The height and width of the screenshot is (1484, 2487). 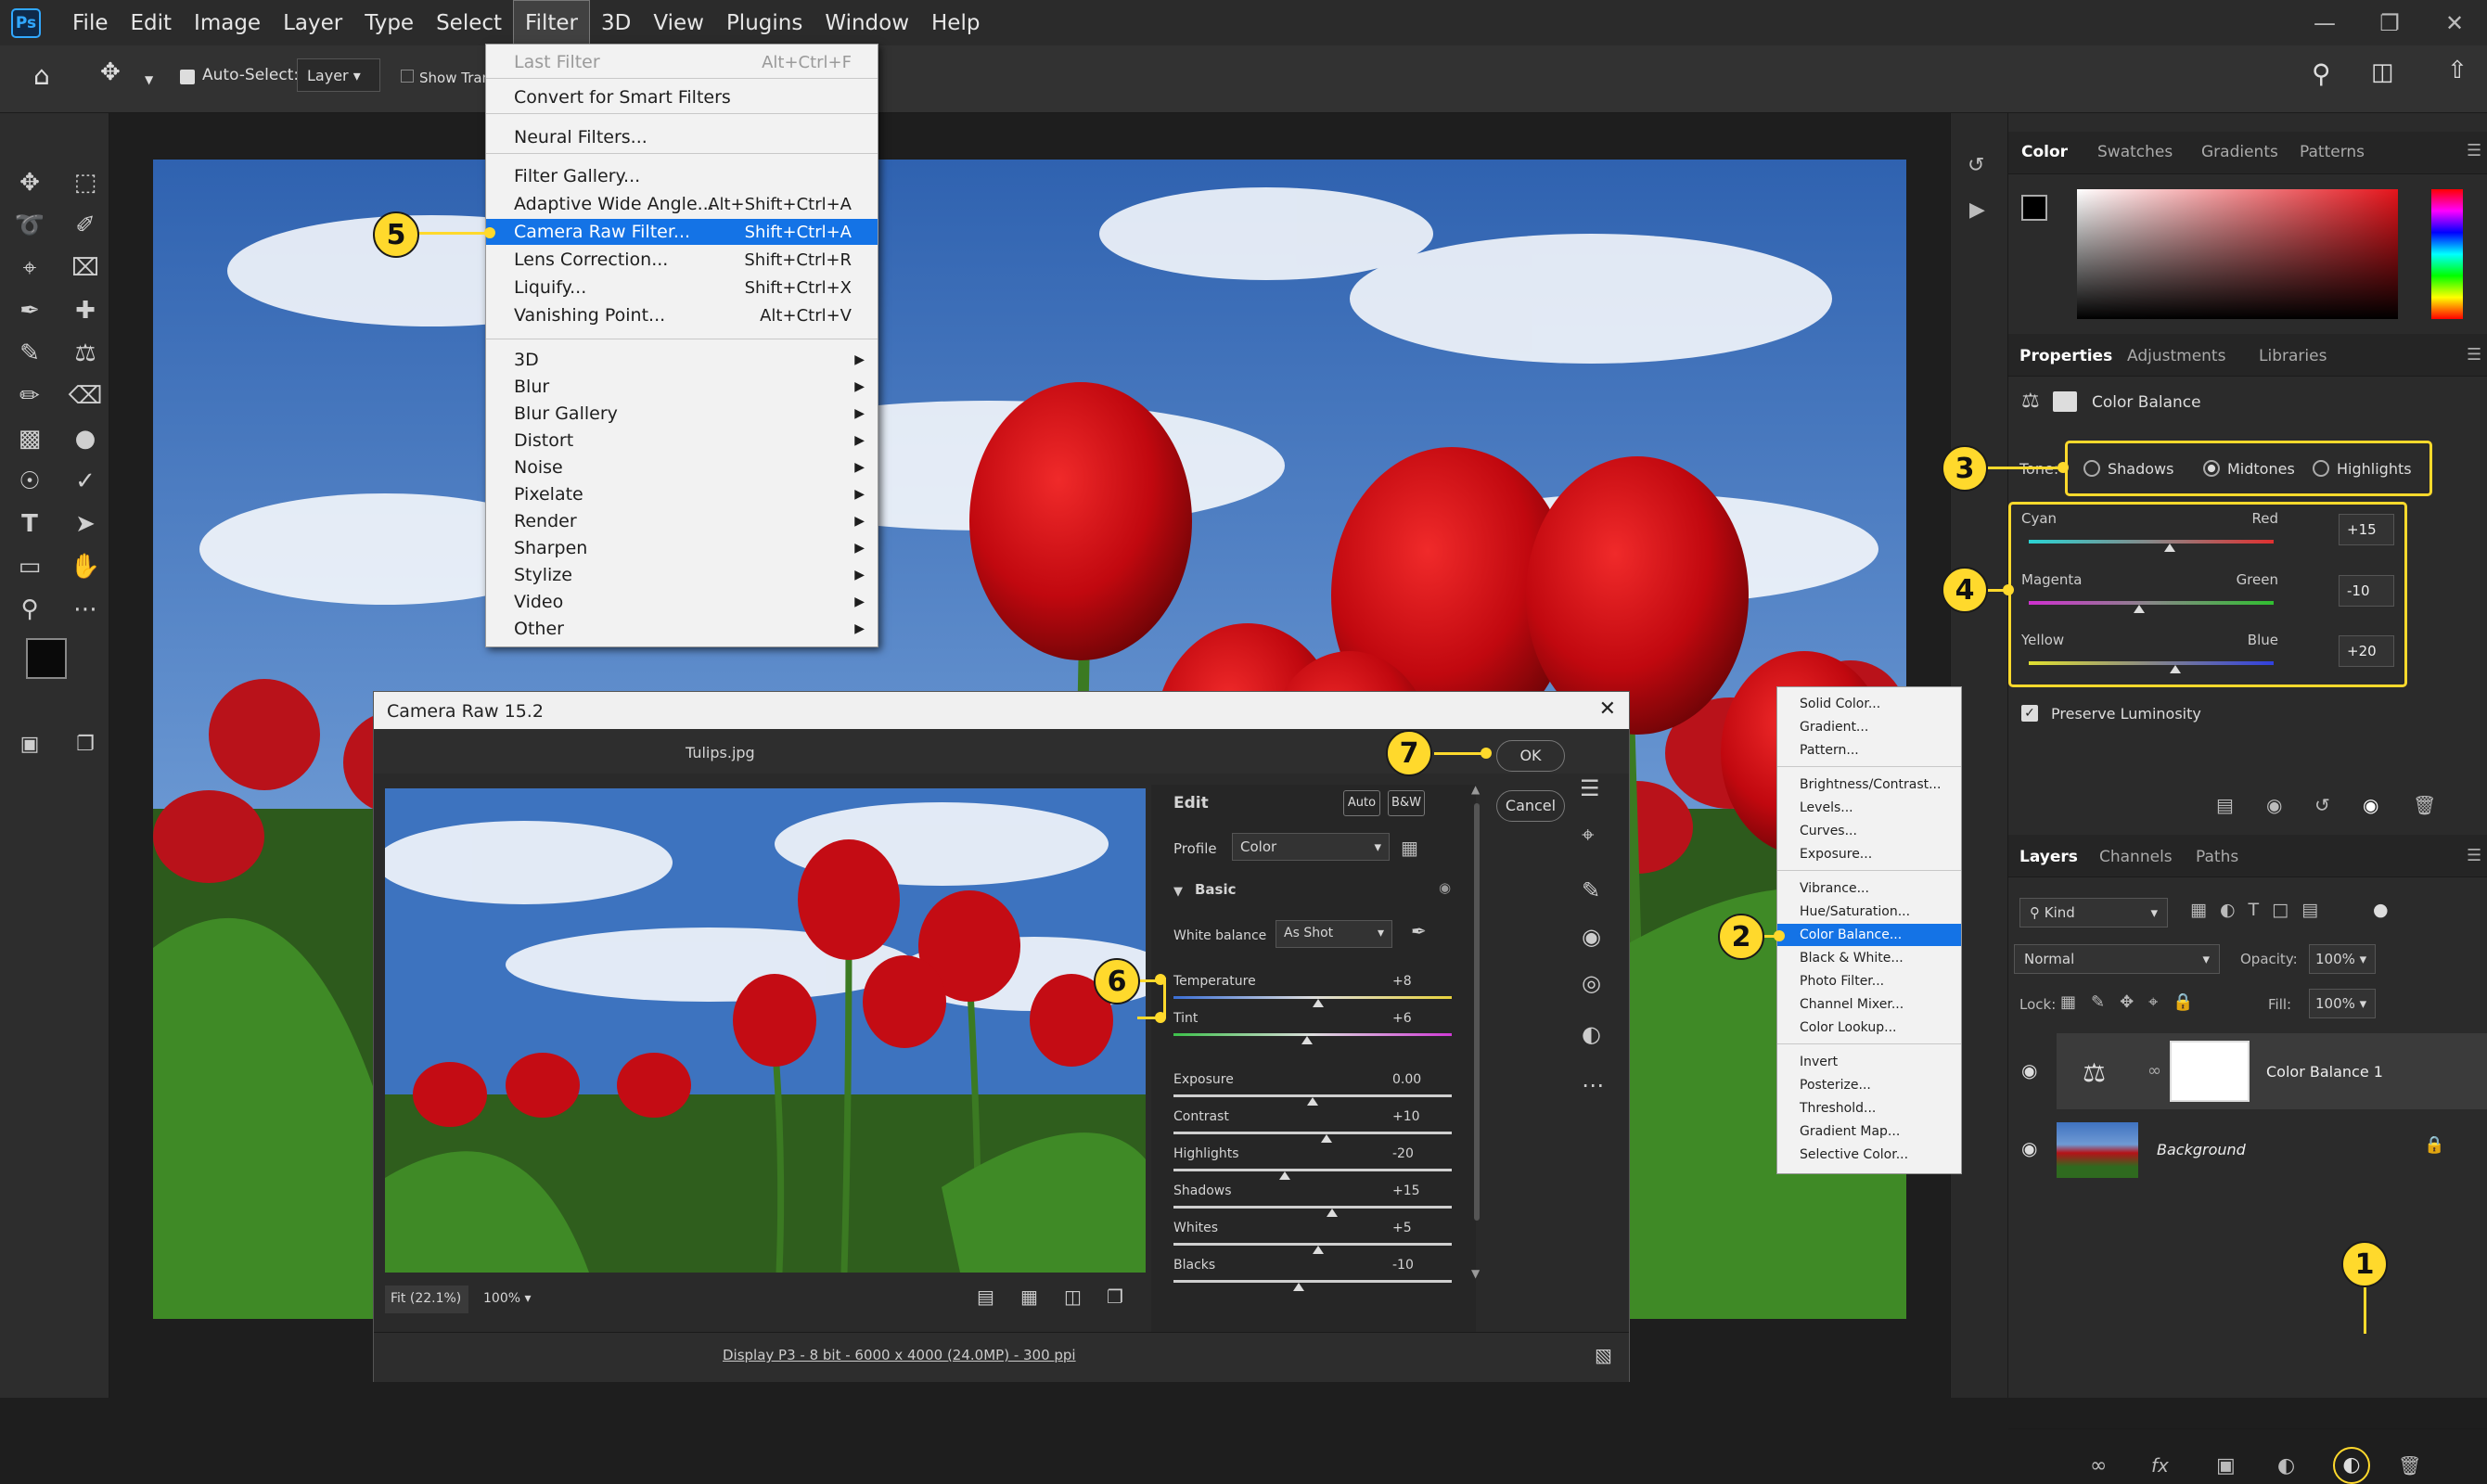 What do you see at coordinates (1869, 1062) in the screenshot?
I see `adjustment-menu-item: Invert` at bounding box center [1869, 1062].